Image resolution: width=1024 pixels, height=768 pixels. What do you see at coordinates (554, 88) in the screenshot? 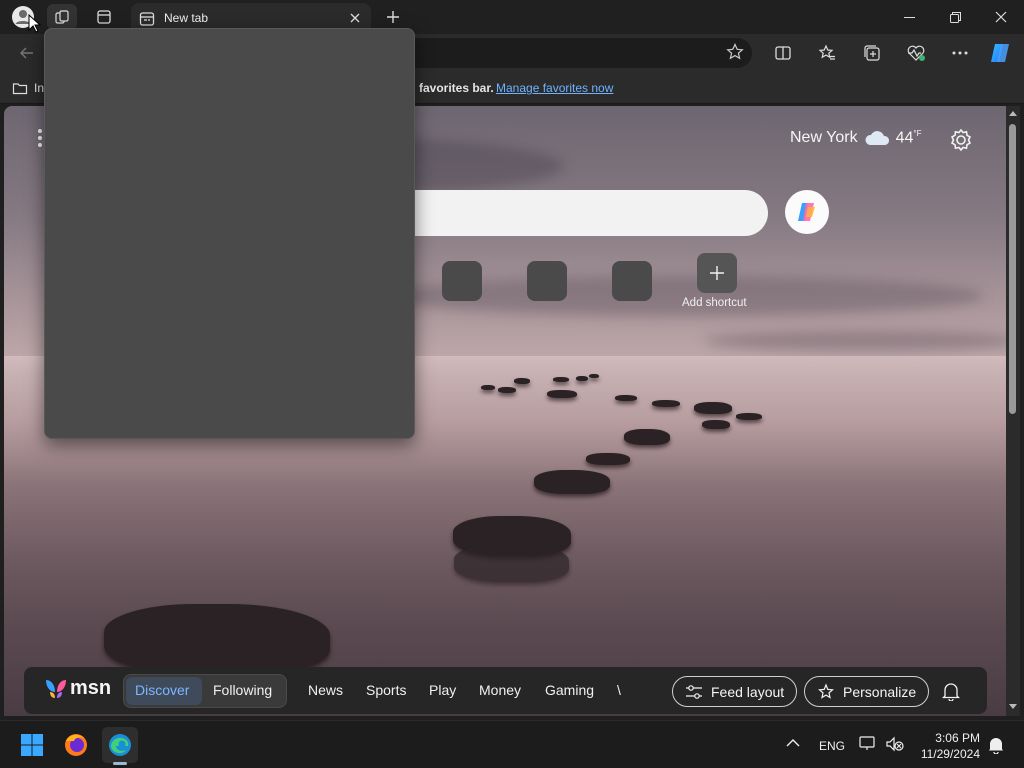
I see `manage-favorites-link: Manage favorites now` at bounding box center [554, 88].